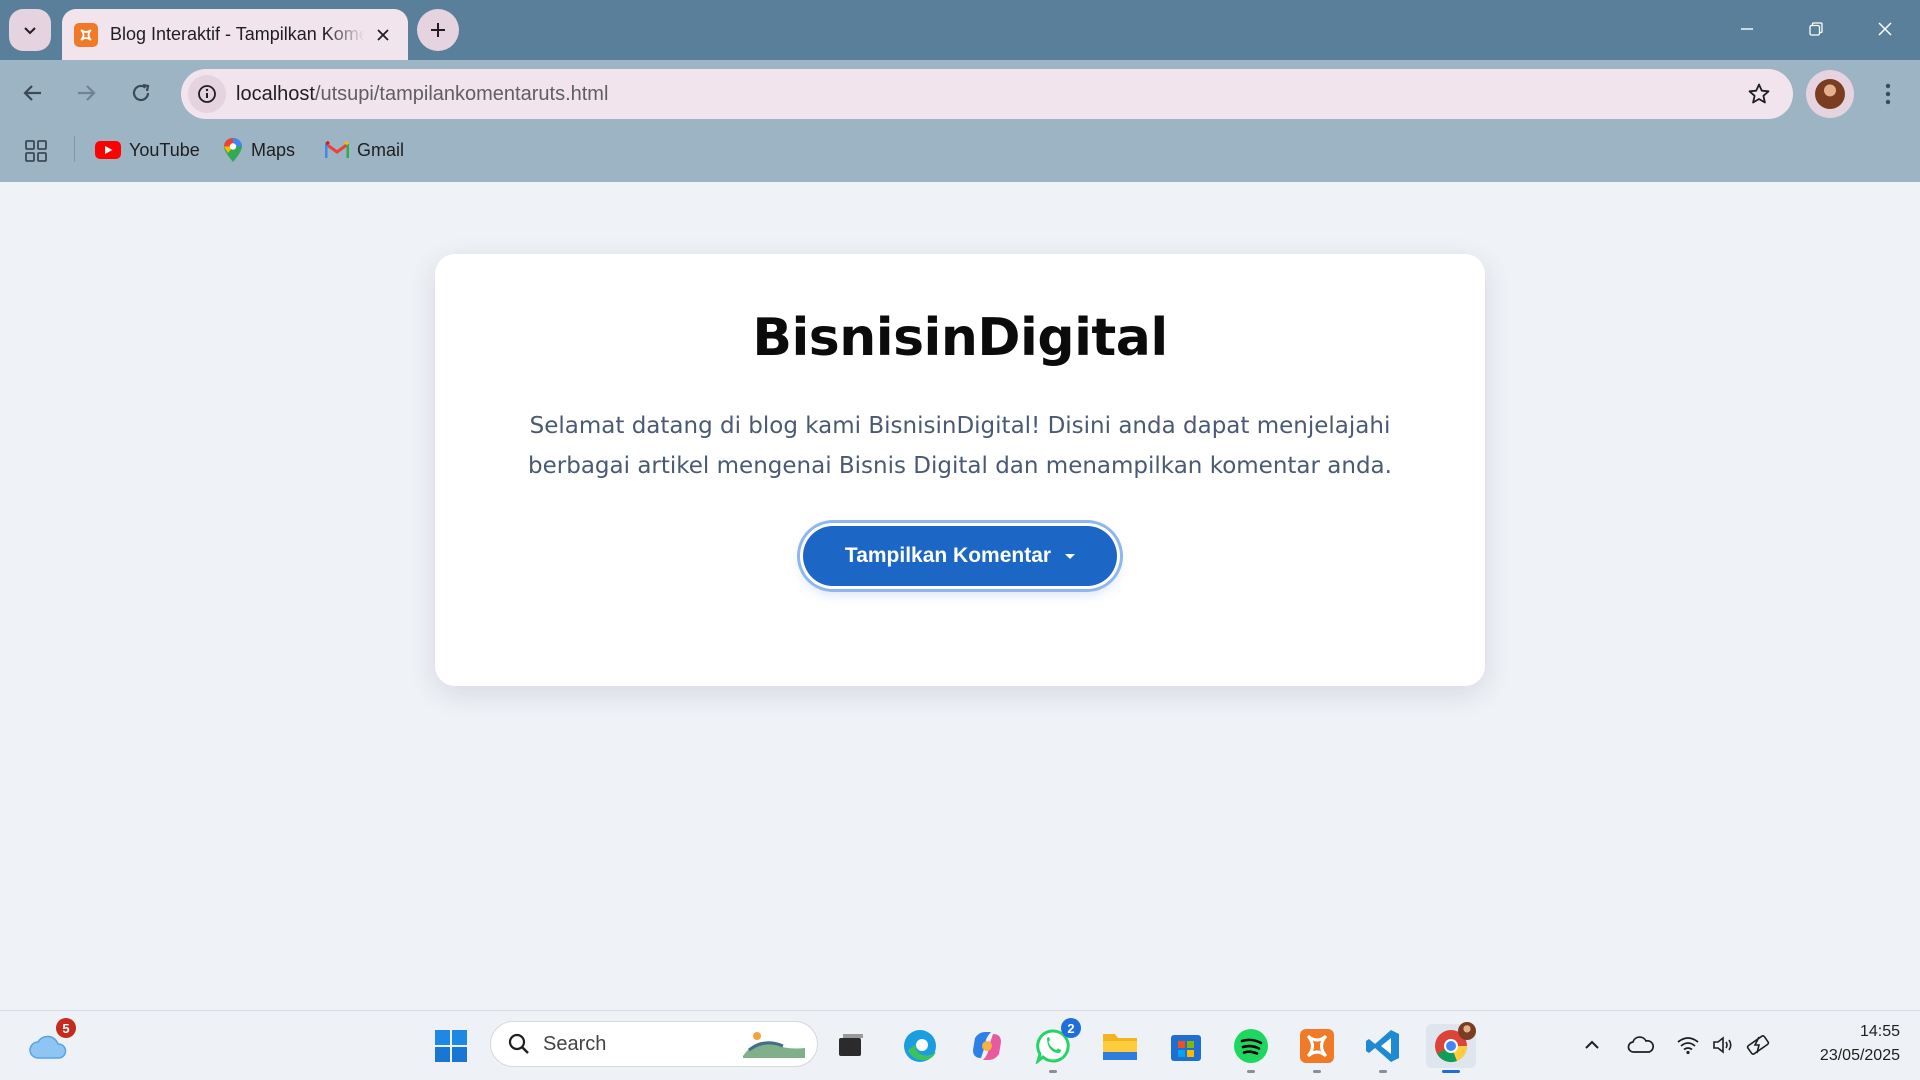  I want to click on taskbar-store, so click(1186, 1046).